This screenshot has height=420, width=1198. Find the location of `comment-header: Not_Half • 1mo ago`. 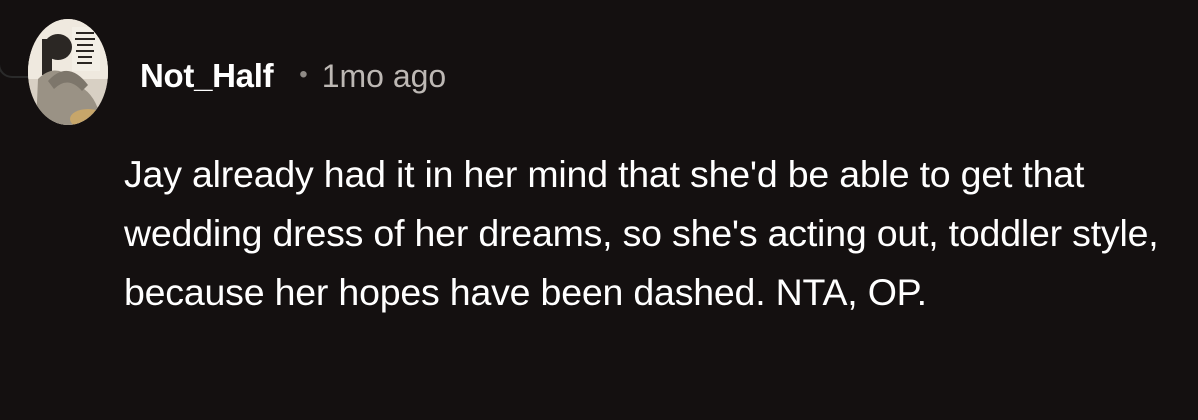

comment-header: Not_Half • 1mo ago is located at coordinates (293, 76).